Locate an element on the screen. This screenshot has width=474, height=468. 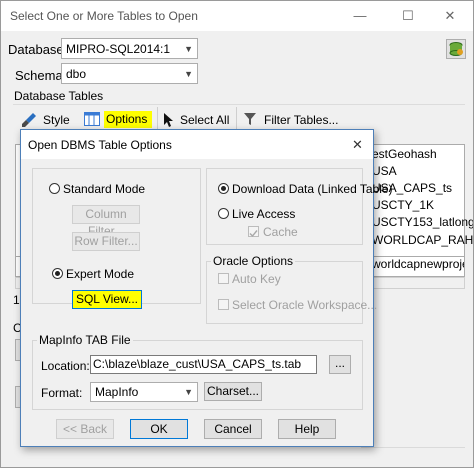
list-item: WORLDCAP_RAHUL is located at coordinates (422, 240).